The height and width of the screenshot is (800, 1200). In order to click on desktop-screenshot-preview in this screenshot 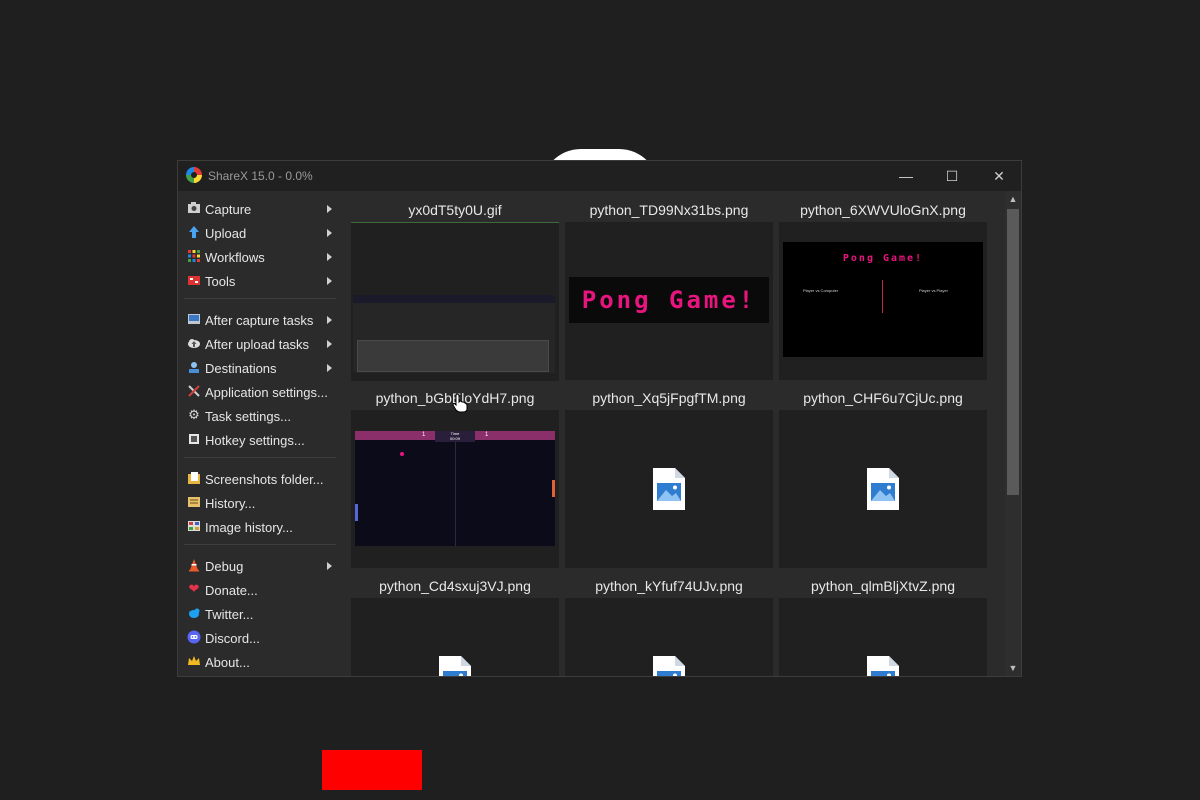, I will do `click(454, 334)`.